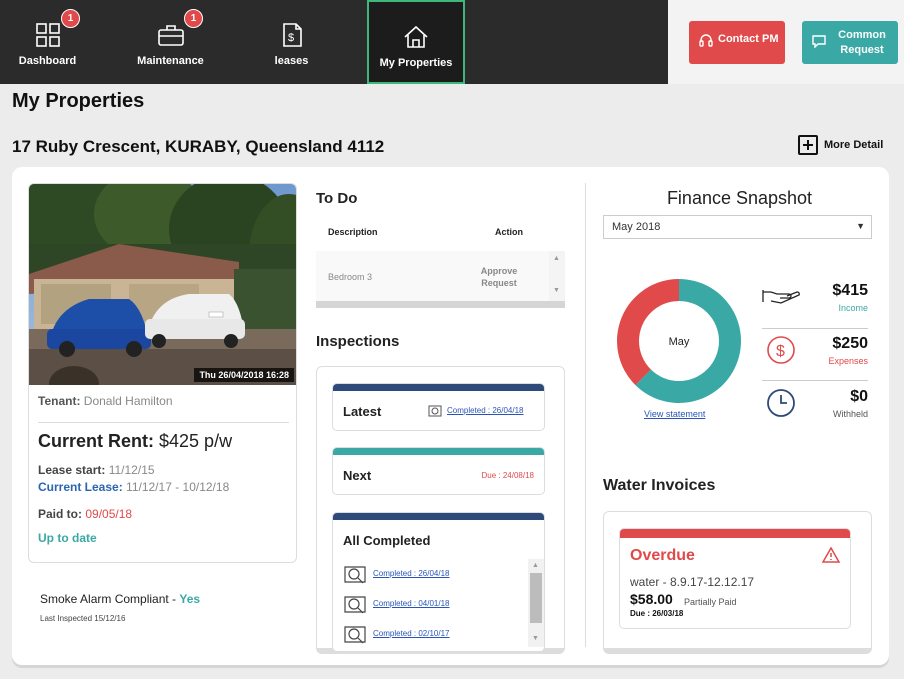 The height and width of the screenshot is (679, 904). Describe the element at coordinates (507, 475) in the screenshot. I see `next-inspection-due: Due : 24/08/18` at that location.